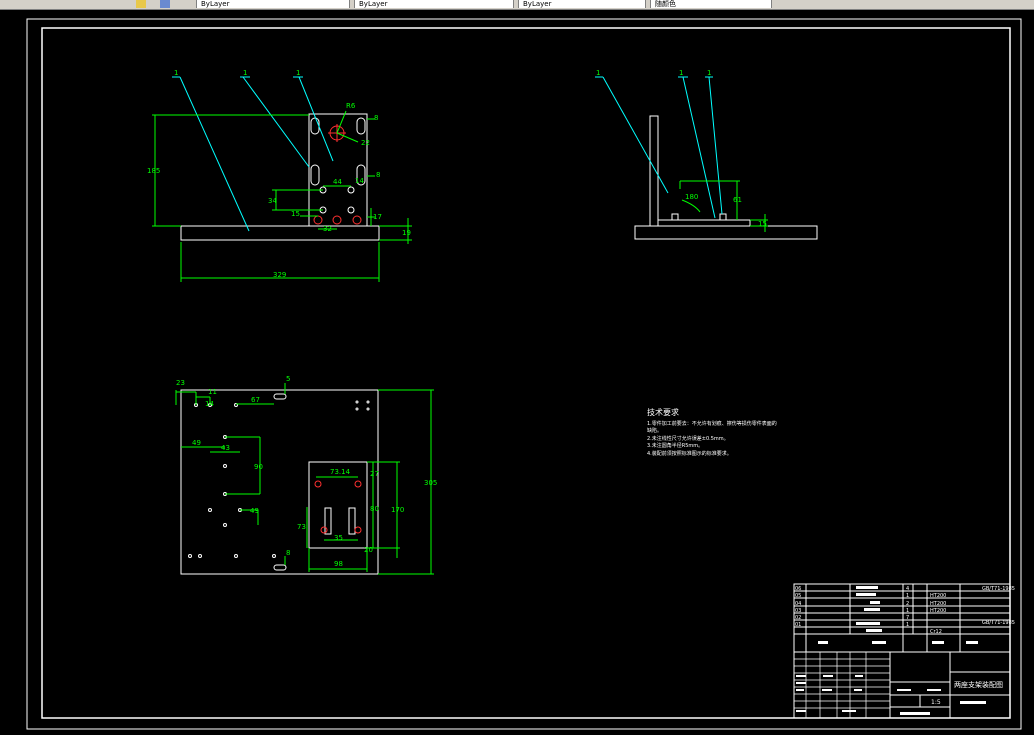 This screenshot has height=735, width=1034. What do you see at coordinates (938, 596) in the screenshot?
I see `row-mat-05: HT200` at bounding box center [938, 596].